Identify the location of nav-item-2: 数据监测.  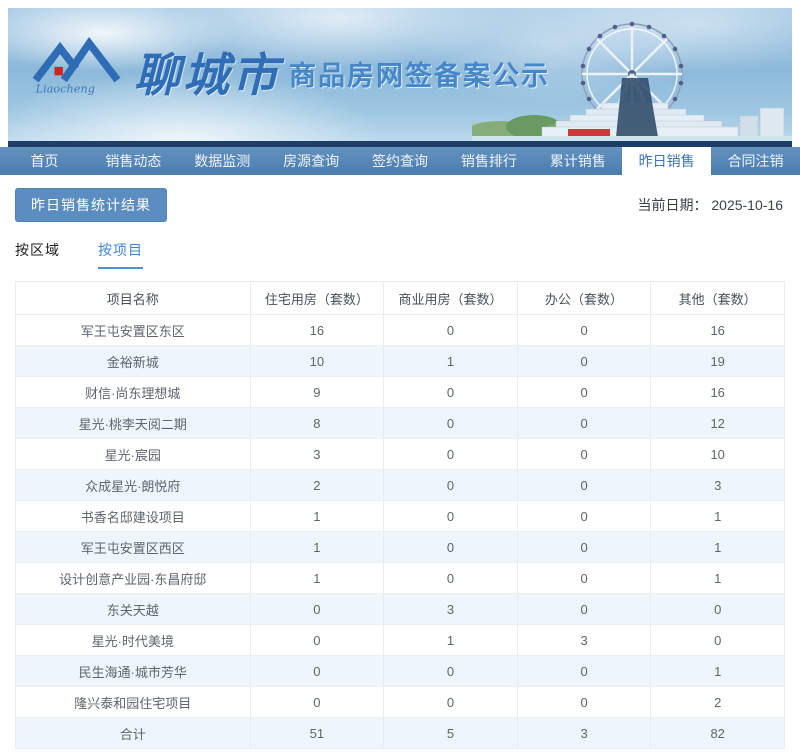
(222, 161).